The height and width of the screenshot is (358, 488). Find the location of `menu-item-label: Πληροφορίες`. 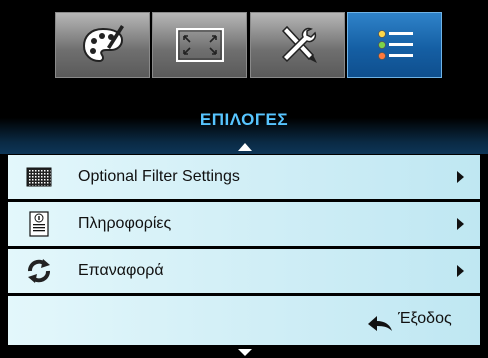

menu-item-label: Πληροφορίες is located at coordinates (125, 223).